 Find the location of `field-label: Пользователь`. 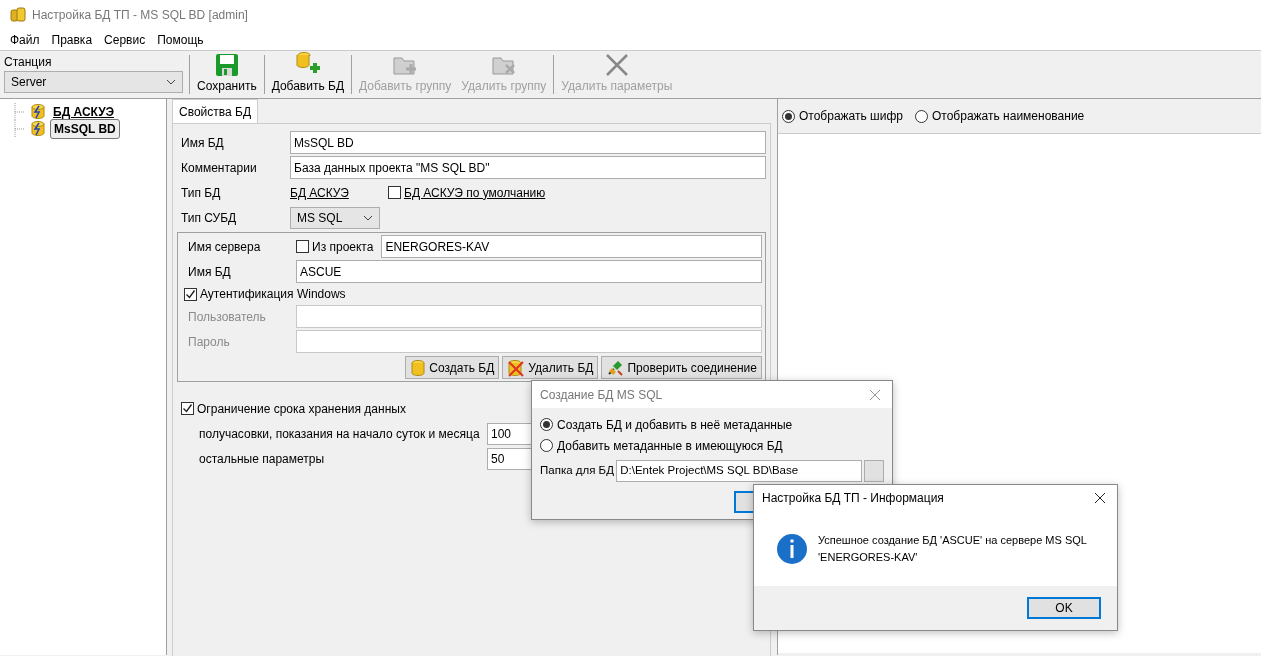

field-label: Пользователь is located at coordinates (227, 317).